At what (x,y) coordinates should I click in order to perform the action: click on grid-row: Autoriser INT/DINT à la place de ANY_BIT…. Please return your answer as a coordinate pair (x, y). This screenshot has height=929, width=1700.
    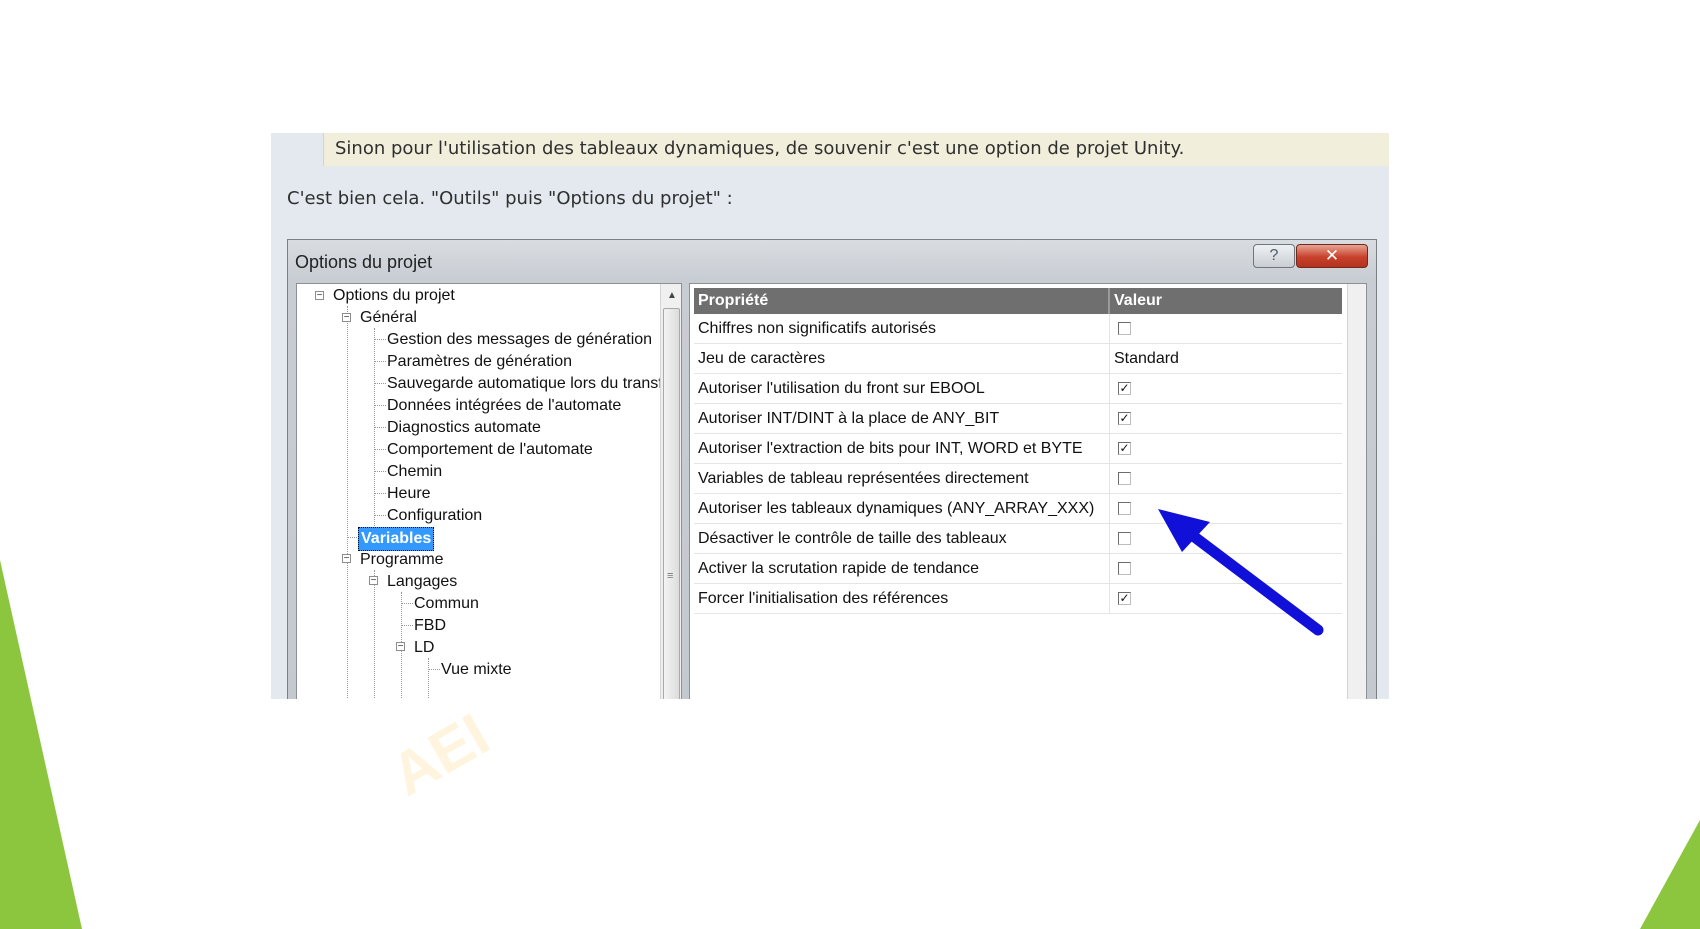
    Looking at the image, I should click on (1018, 419).